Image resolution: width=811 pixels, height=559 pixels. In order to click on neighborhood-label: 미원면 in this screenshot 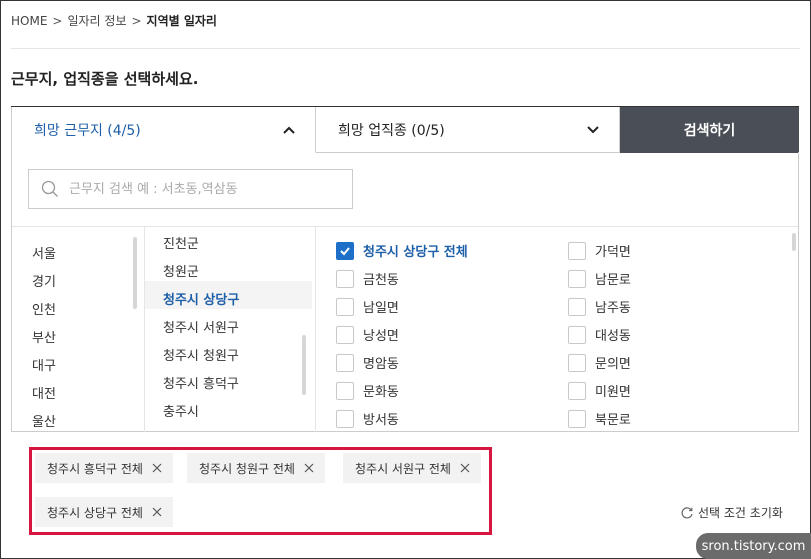, I will do `click(613, 392)`.